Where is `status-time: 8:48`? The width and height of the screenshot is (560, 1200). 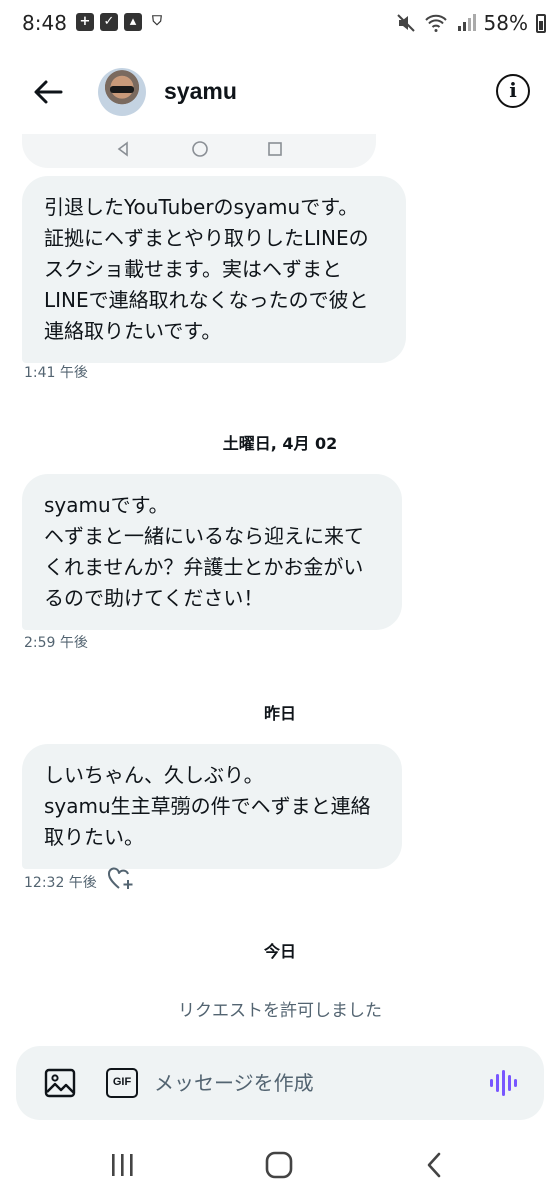 status-time: 8:48 is located at coordinates (44, 23).